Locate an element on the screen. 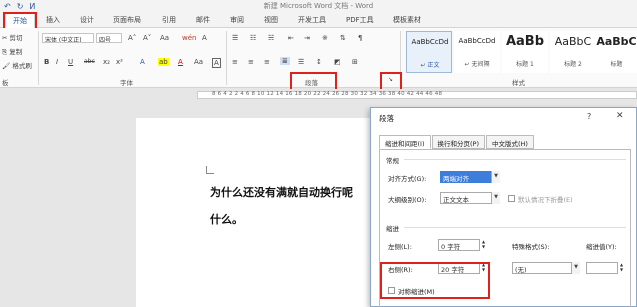  align-left-icon: ≡ is located at coordinates (235, 62).